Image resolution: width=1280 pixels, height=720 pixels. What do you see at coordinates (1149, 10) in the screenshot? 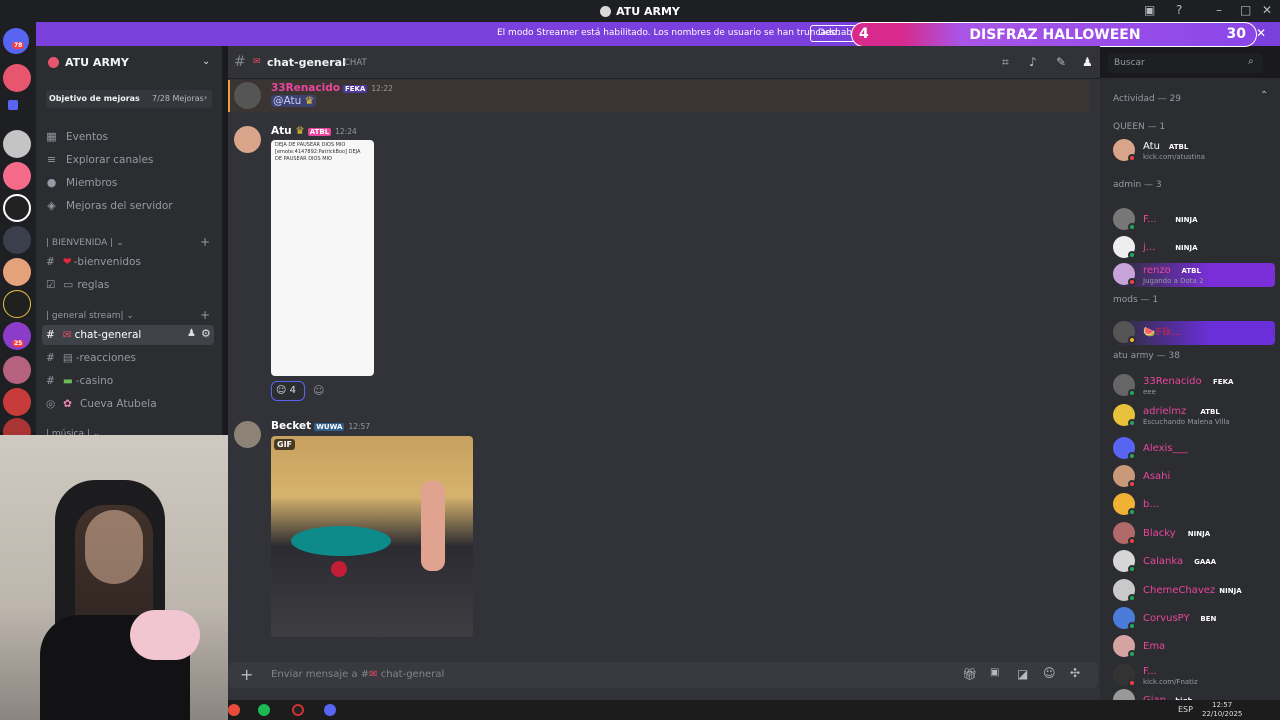
I see `inbox-icon: ▣` at bounding box center [1149, 10].